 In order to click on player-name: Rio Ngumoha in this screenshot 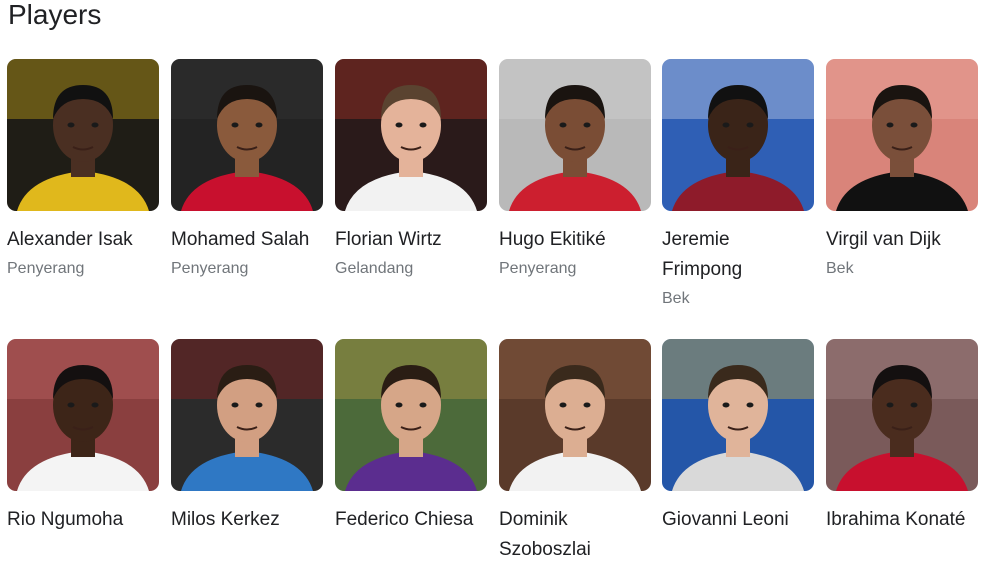, I will do `click(83, 520)`.